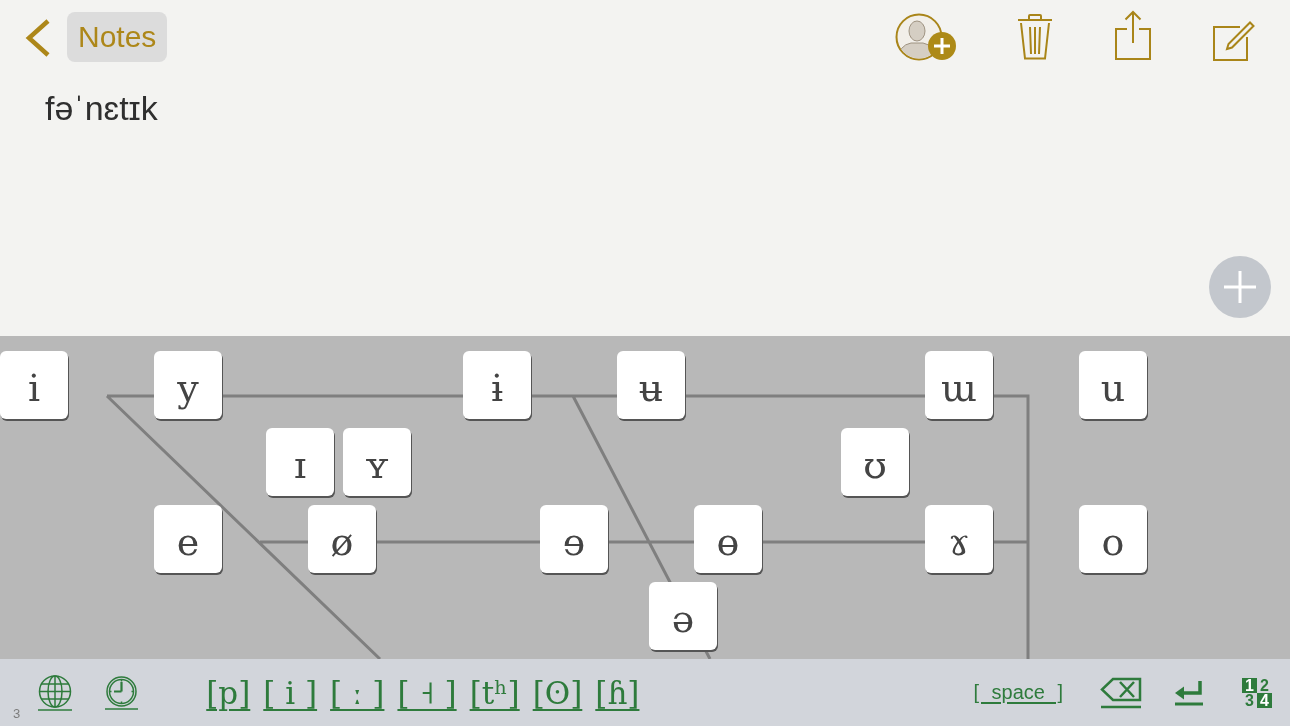  I want to click on vowel-key: o, so click(1113, 539).